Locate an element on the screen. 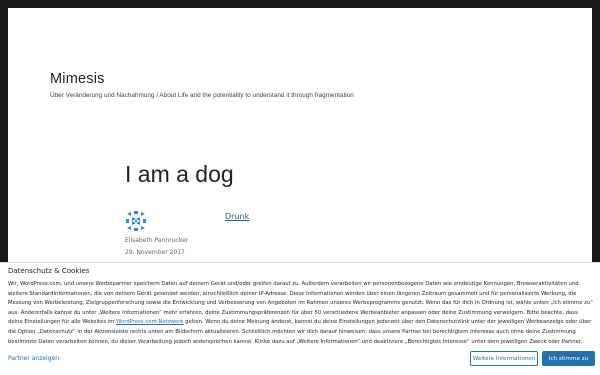  cookie-banner-title: Datenschutz & Cookies is located at coordinates (49, 271).